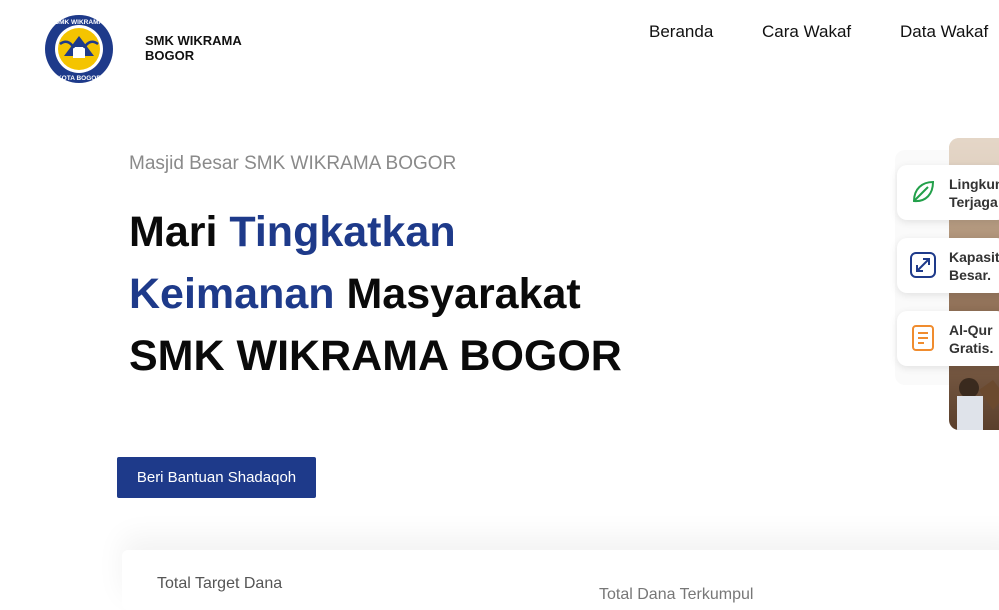  Describe the element at coordinates (216, 477) in the screenshot. I see `donate-button: Beri Bantuan Shadaqoh` at that location.